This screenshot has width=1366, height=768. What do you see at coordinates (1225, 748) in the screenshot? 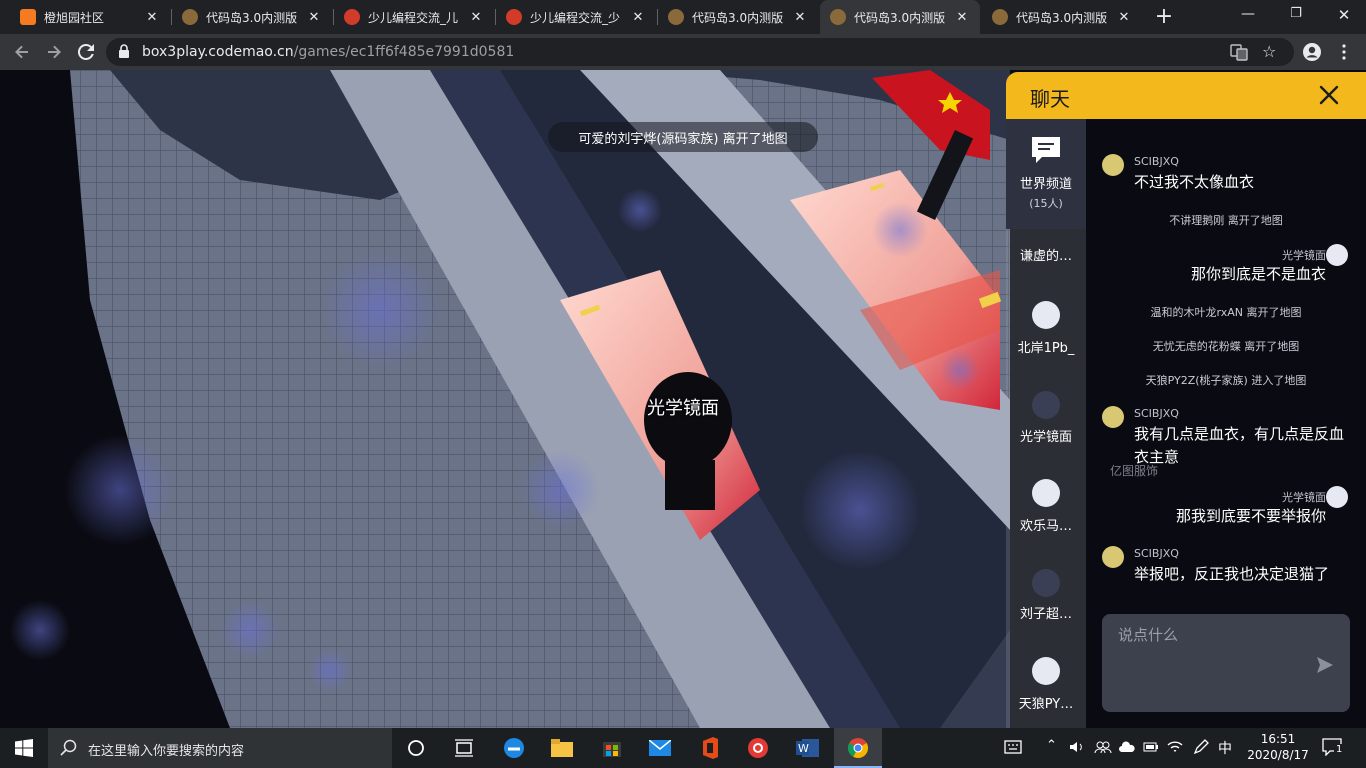
I see `input-method-indicator: 中` at bounding box center [1225, 748].